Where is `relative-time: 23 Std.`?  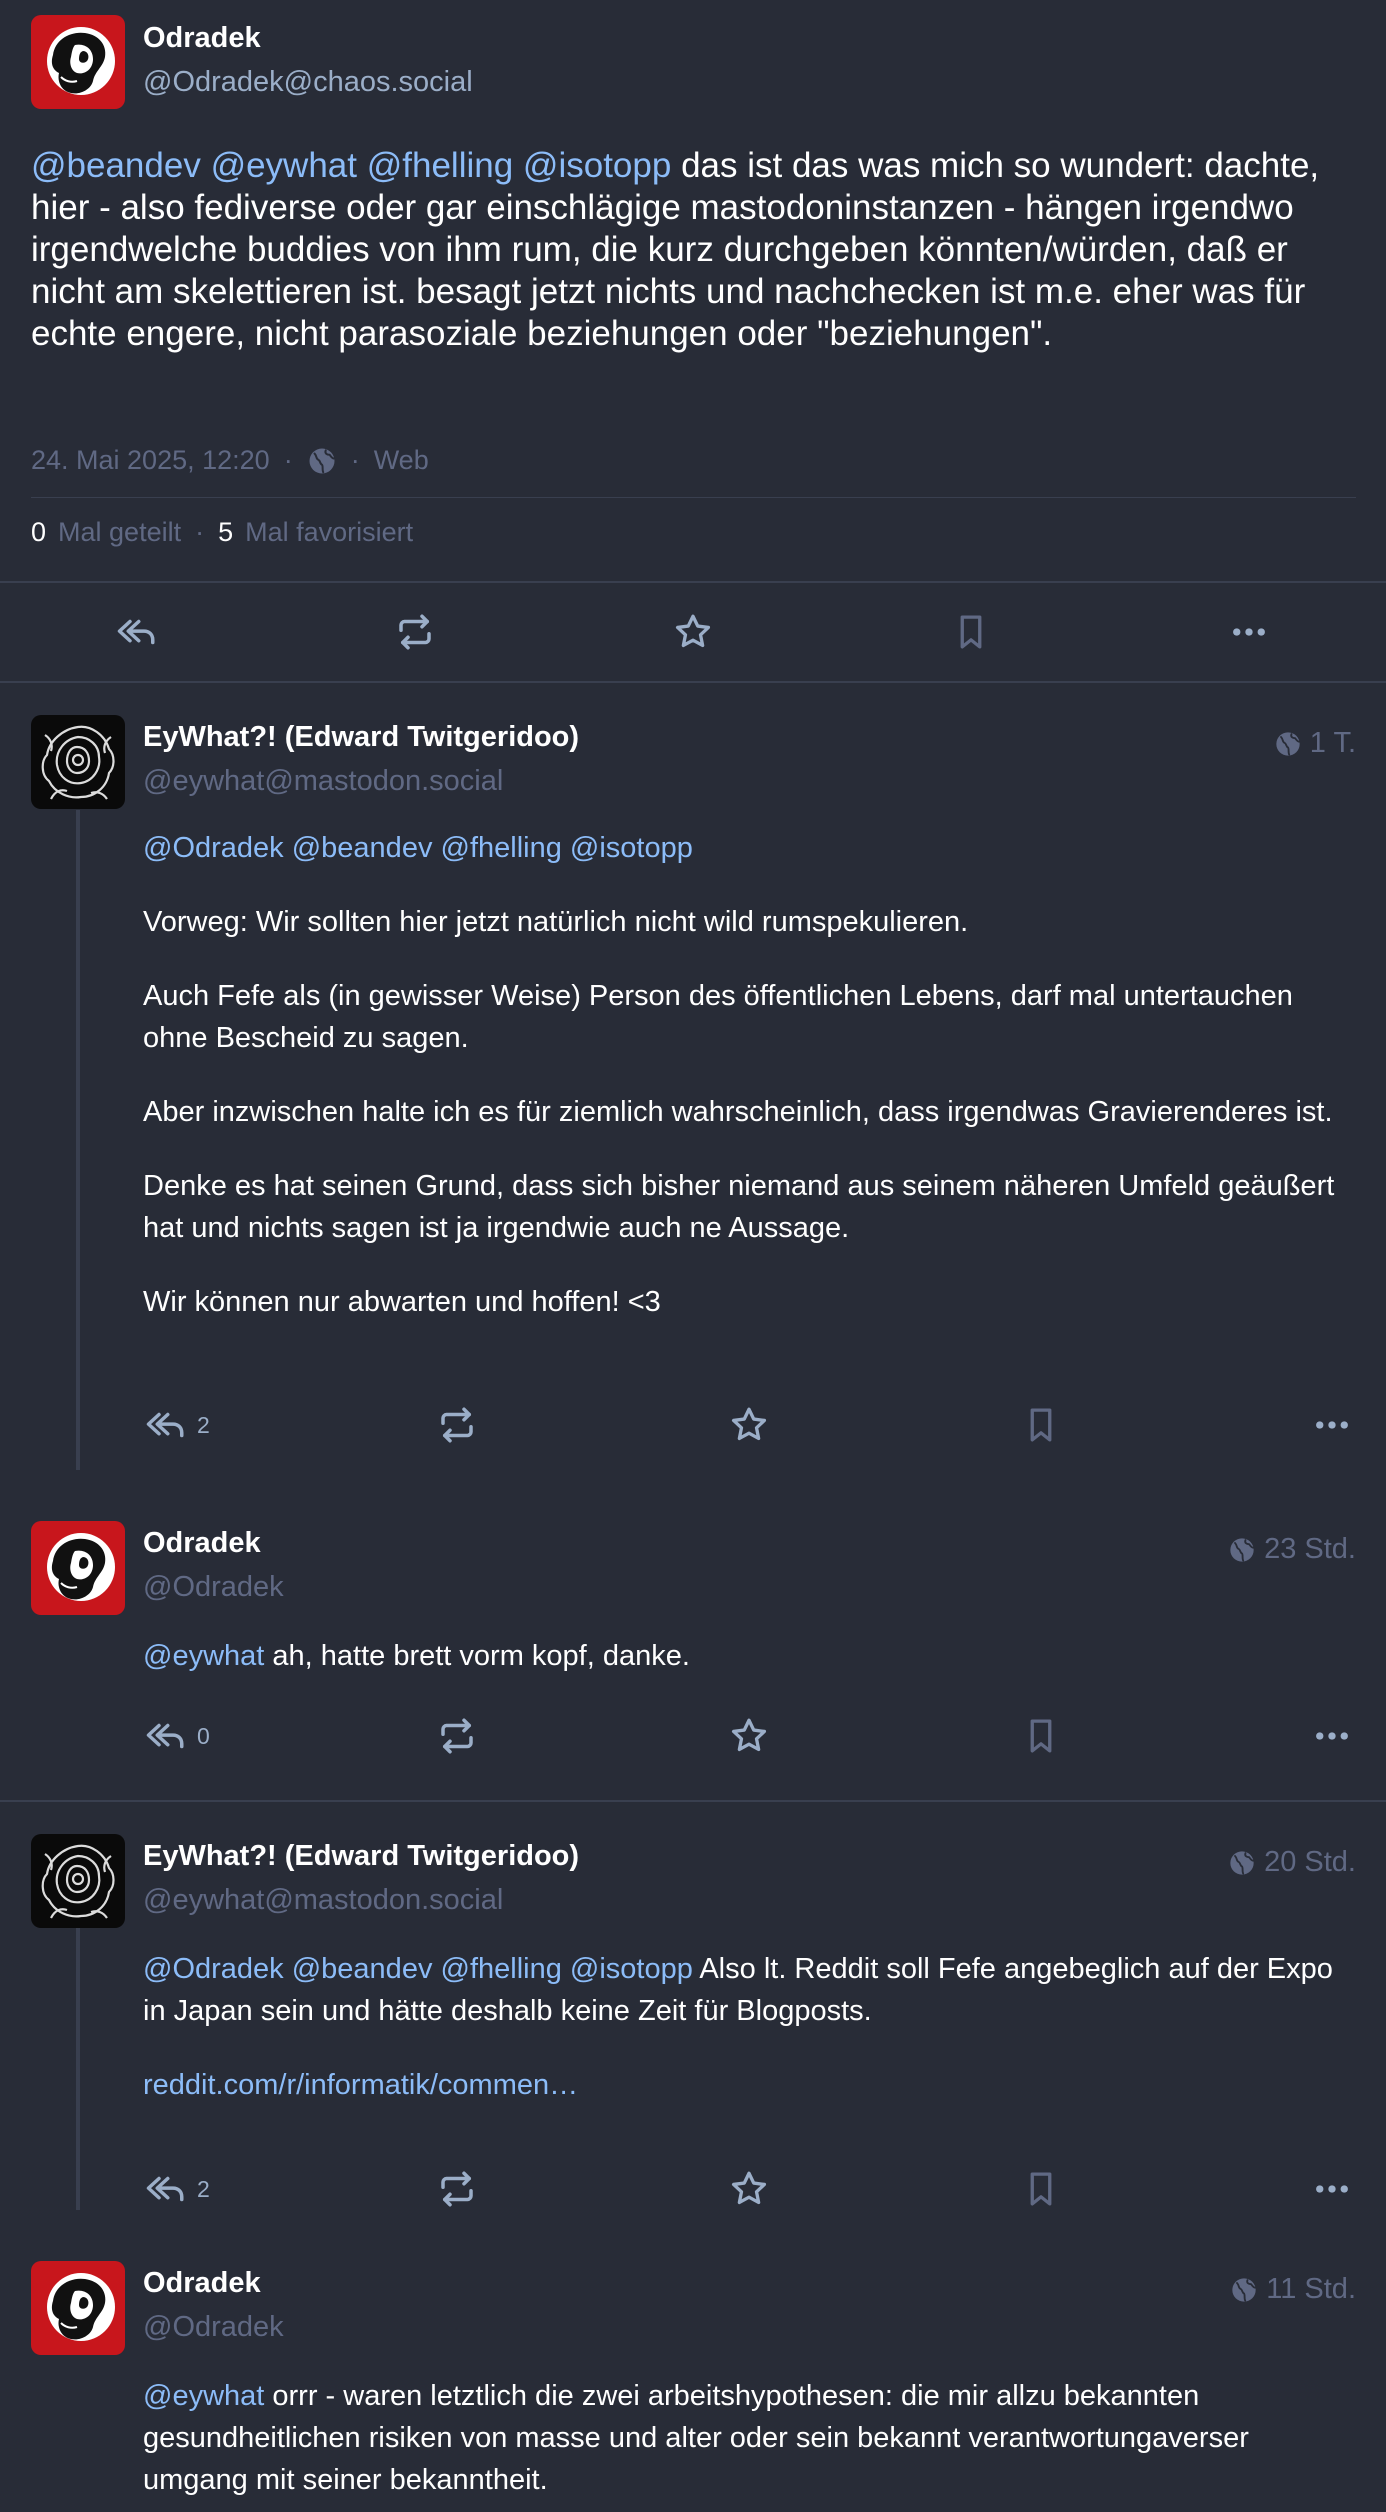 relative-time: 23 Std. is located at coordinates (1310, 1549).